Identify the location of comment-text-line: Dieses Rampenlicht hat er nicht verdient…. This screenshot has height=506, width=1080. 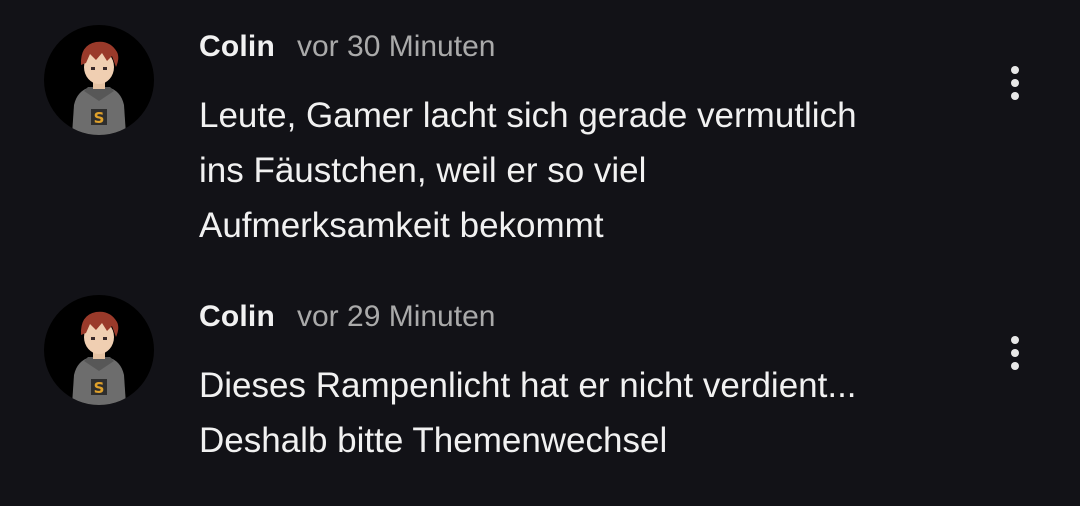
(528, 385).